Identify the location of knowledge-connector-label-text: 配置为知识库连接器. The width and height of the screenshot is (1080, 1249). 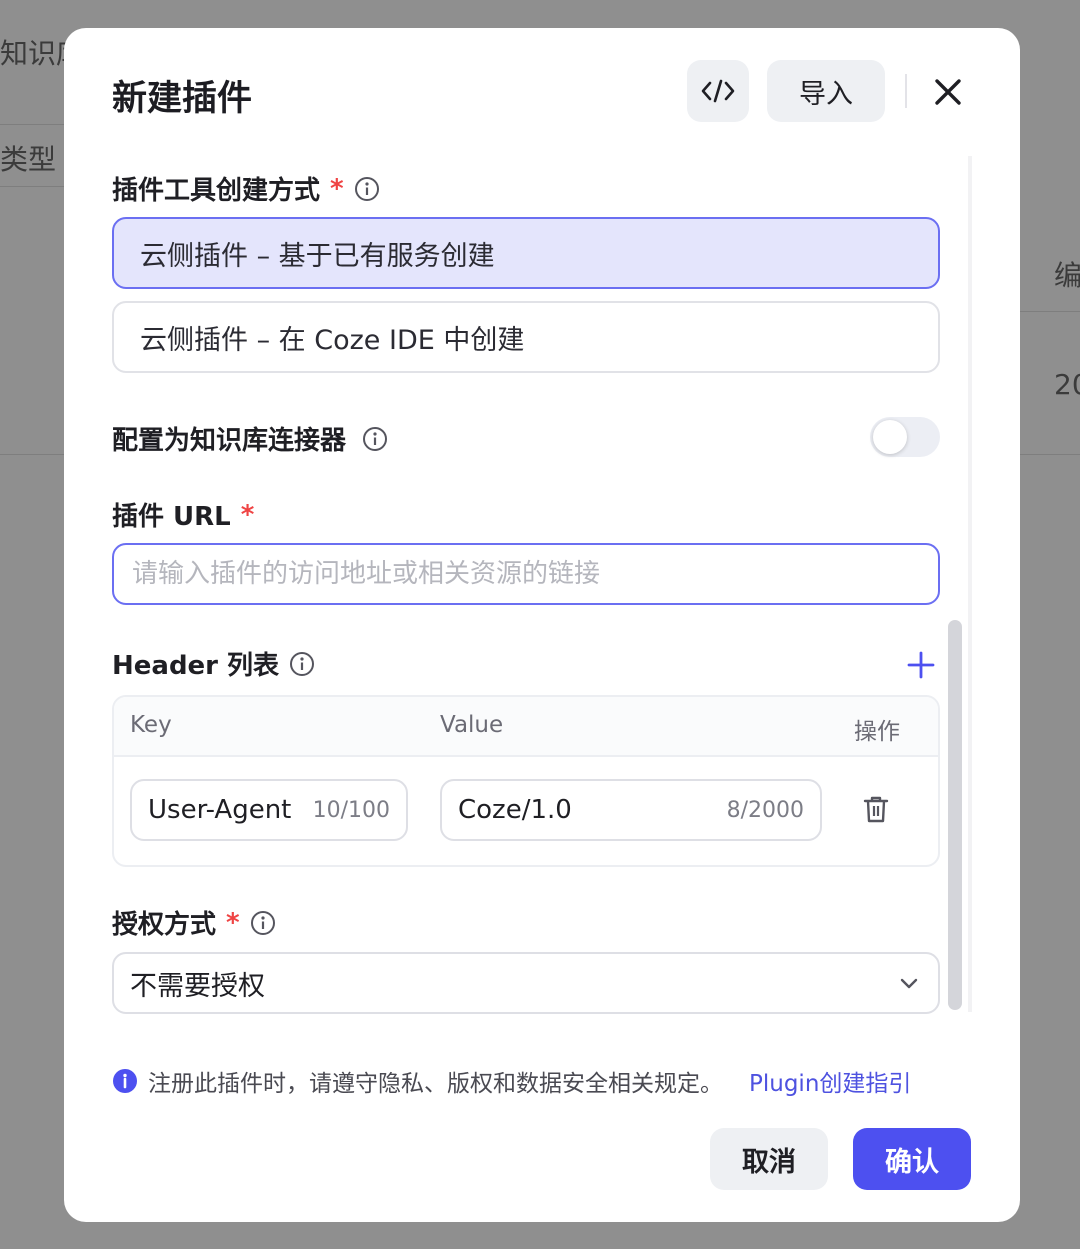
(229, 441).